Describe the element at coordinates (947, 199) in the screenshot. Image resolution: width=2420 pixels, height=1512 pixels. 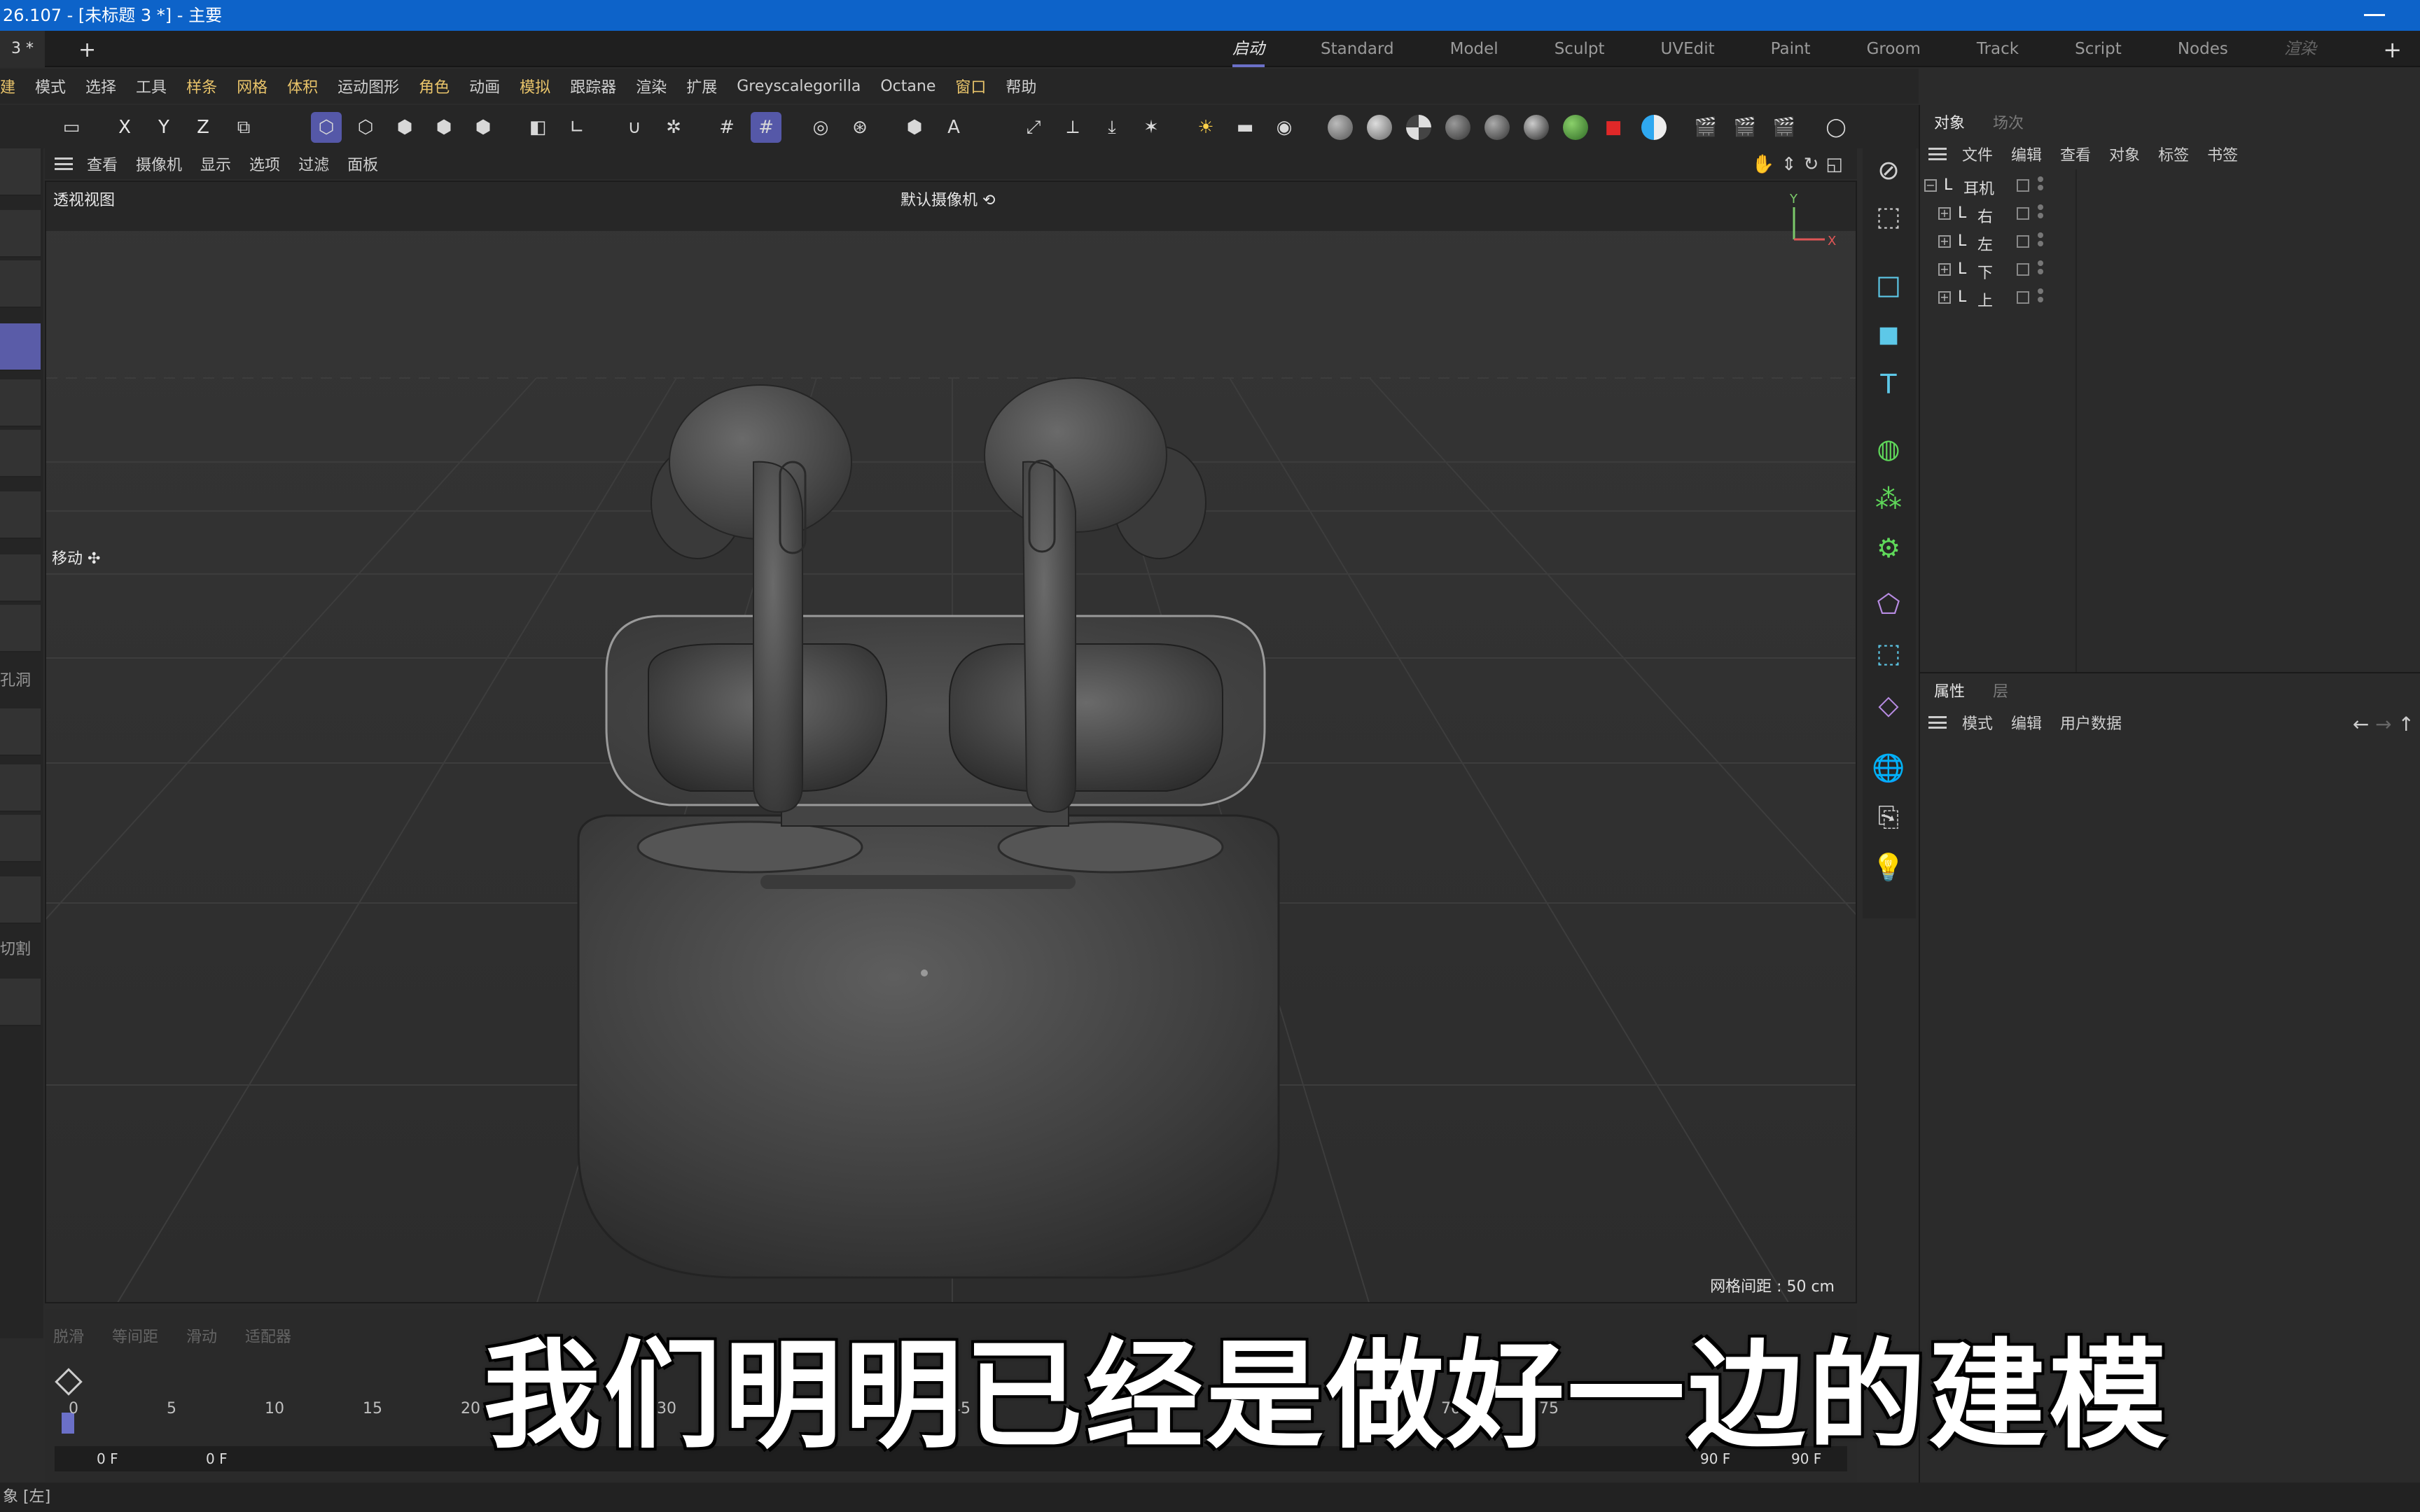
I see `viewport-camera-name: 默认摄像机 ⟲` at that location.